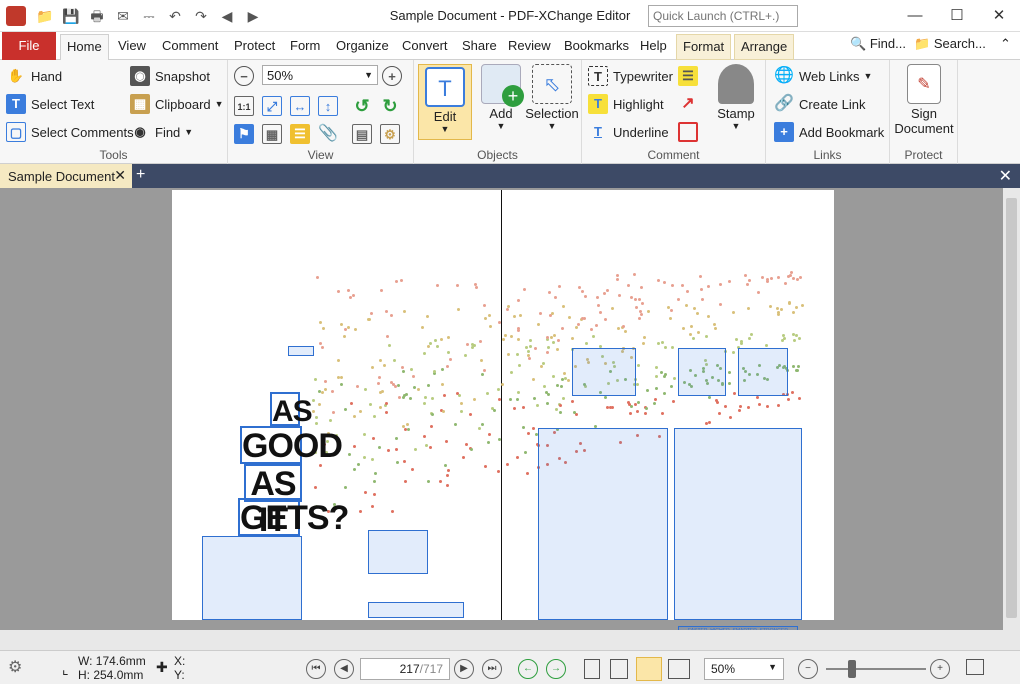  I want to click on typewriter-button: T Typewriter, so click(630, 76).